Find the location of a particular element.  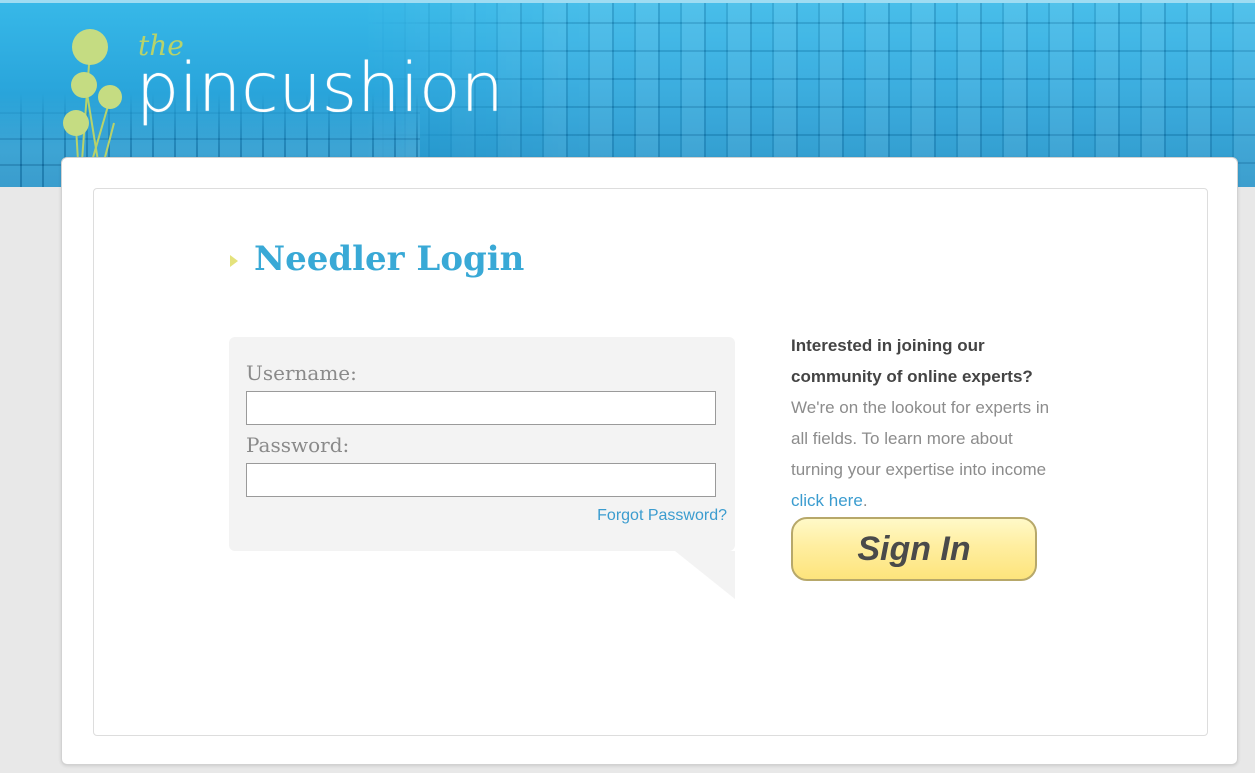

logo-wordmark: pincushion is located at coordinates (320, 88).